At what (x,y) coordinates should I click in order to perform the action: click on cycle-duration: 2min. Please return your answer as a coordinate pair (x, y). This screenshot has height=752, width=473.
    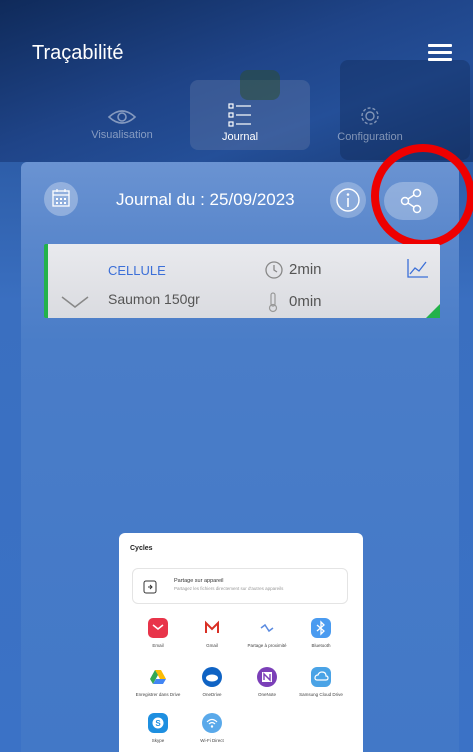
    Looking at the image, I should click on (305, 269).